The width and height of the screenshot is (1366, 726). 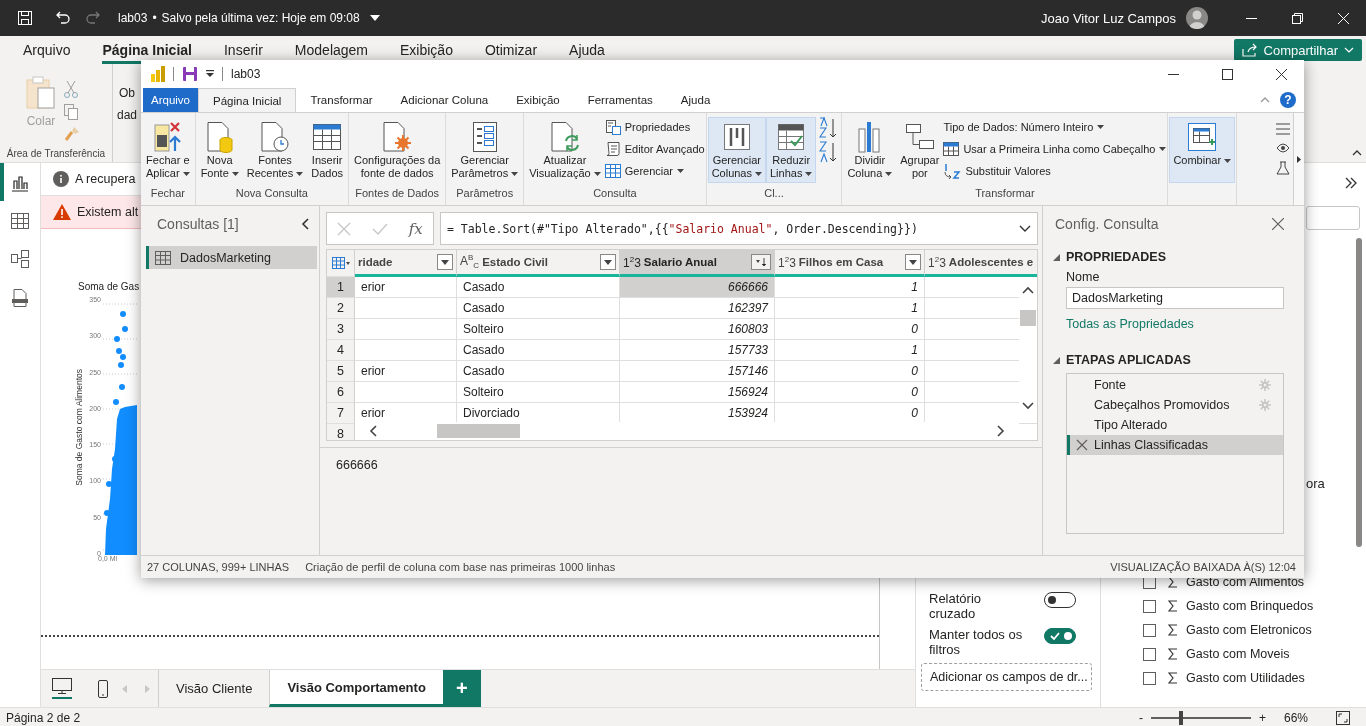 What do you see at coordinates (1202, 150) in the screenshot?
I see `ribbon-button: Combinar` at bounding box center [1202, 150].